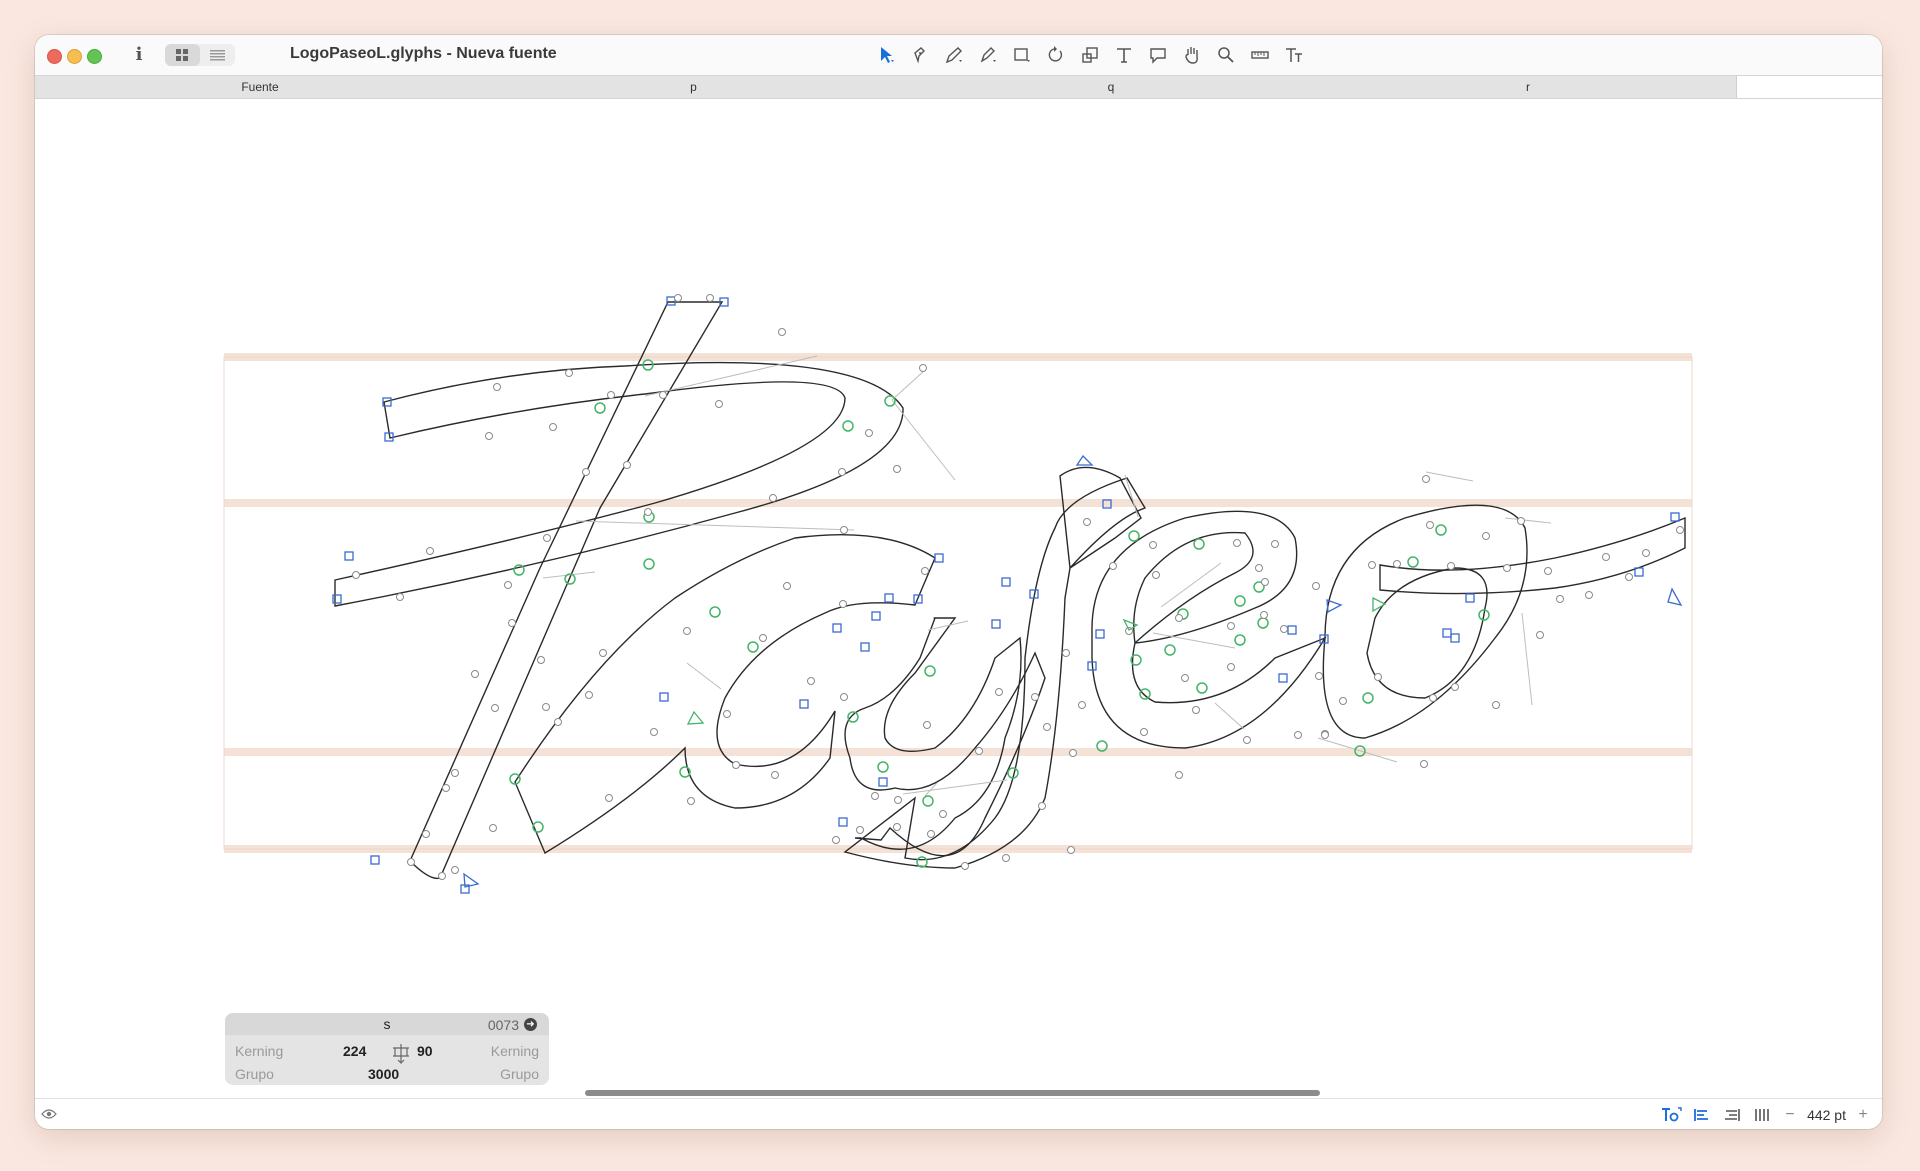 This screenshot has width=1920, height=1171. I want to click on outline-p-bowl, so click(619, 484).